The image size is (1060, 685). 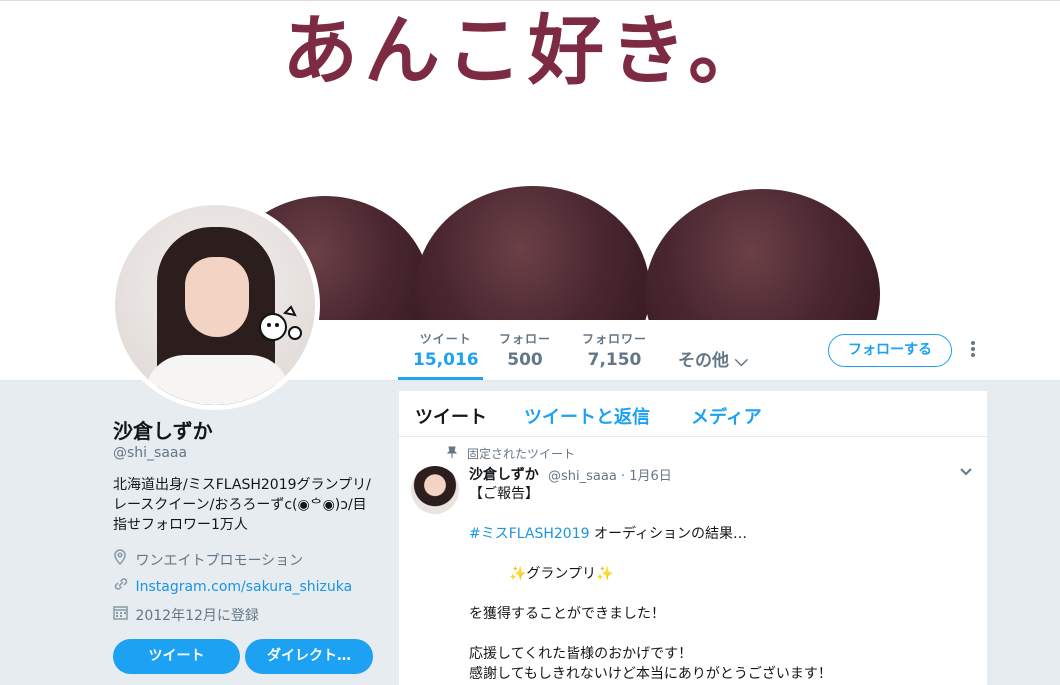 What do you see at coordinates (122, 614) in the screenshot?
I see `calendar-icon` at bounding box center [122, 614].